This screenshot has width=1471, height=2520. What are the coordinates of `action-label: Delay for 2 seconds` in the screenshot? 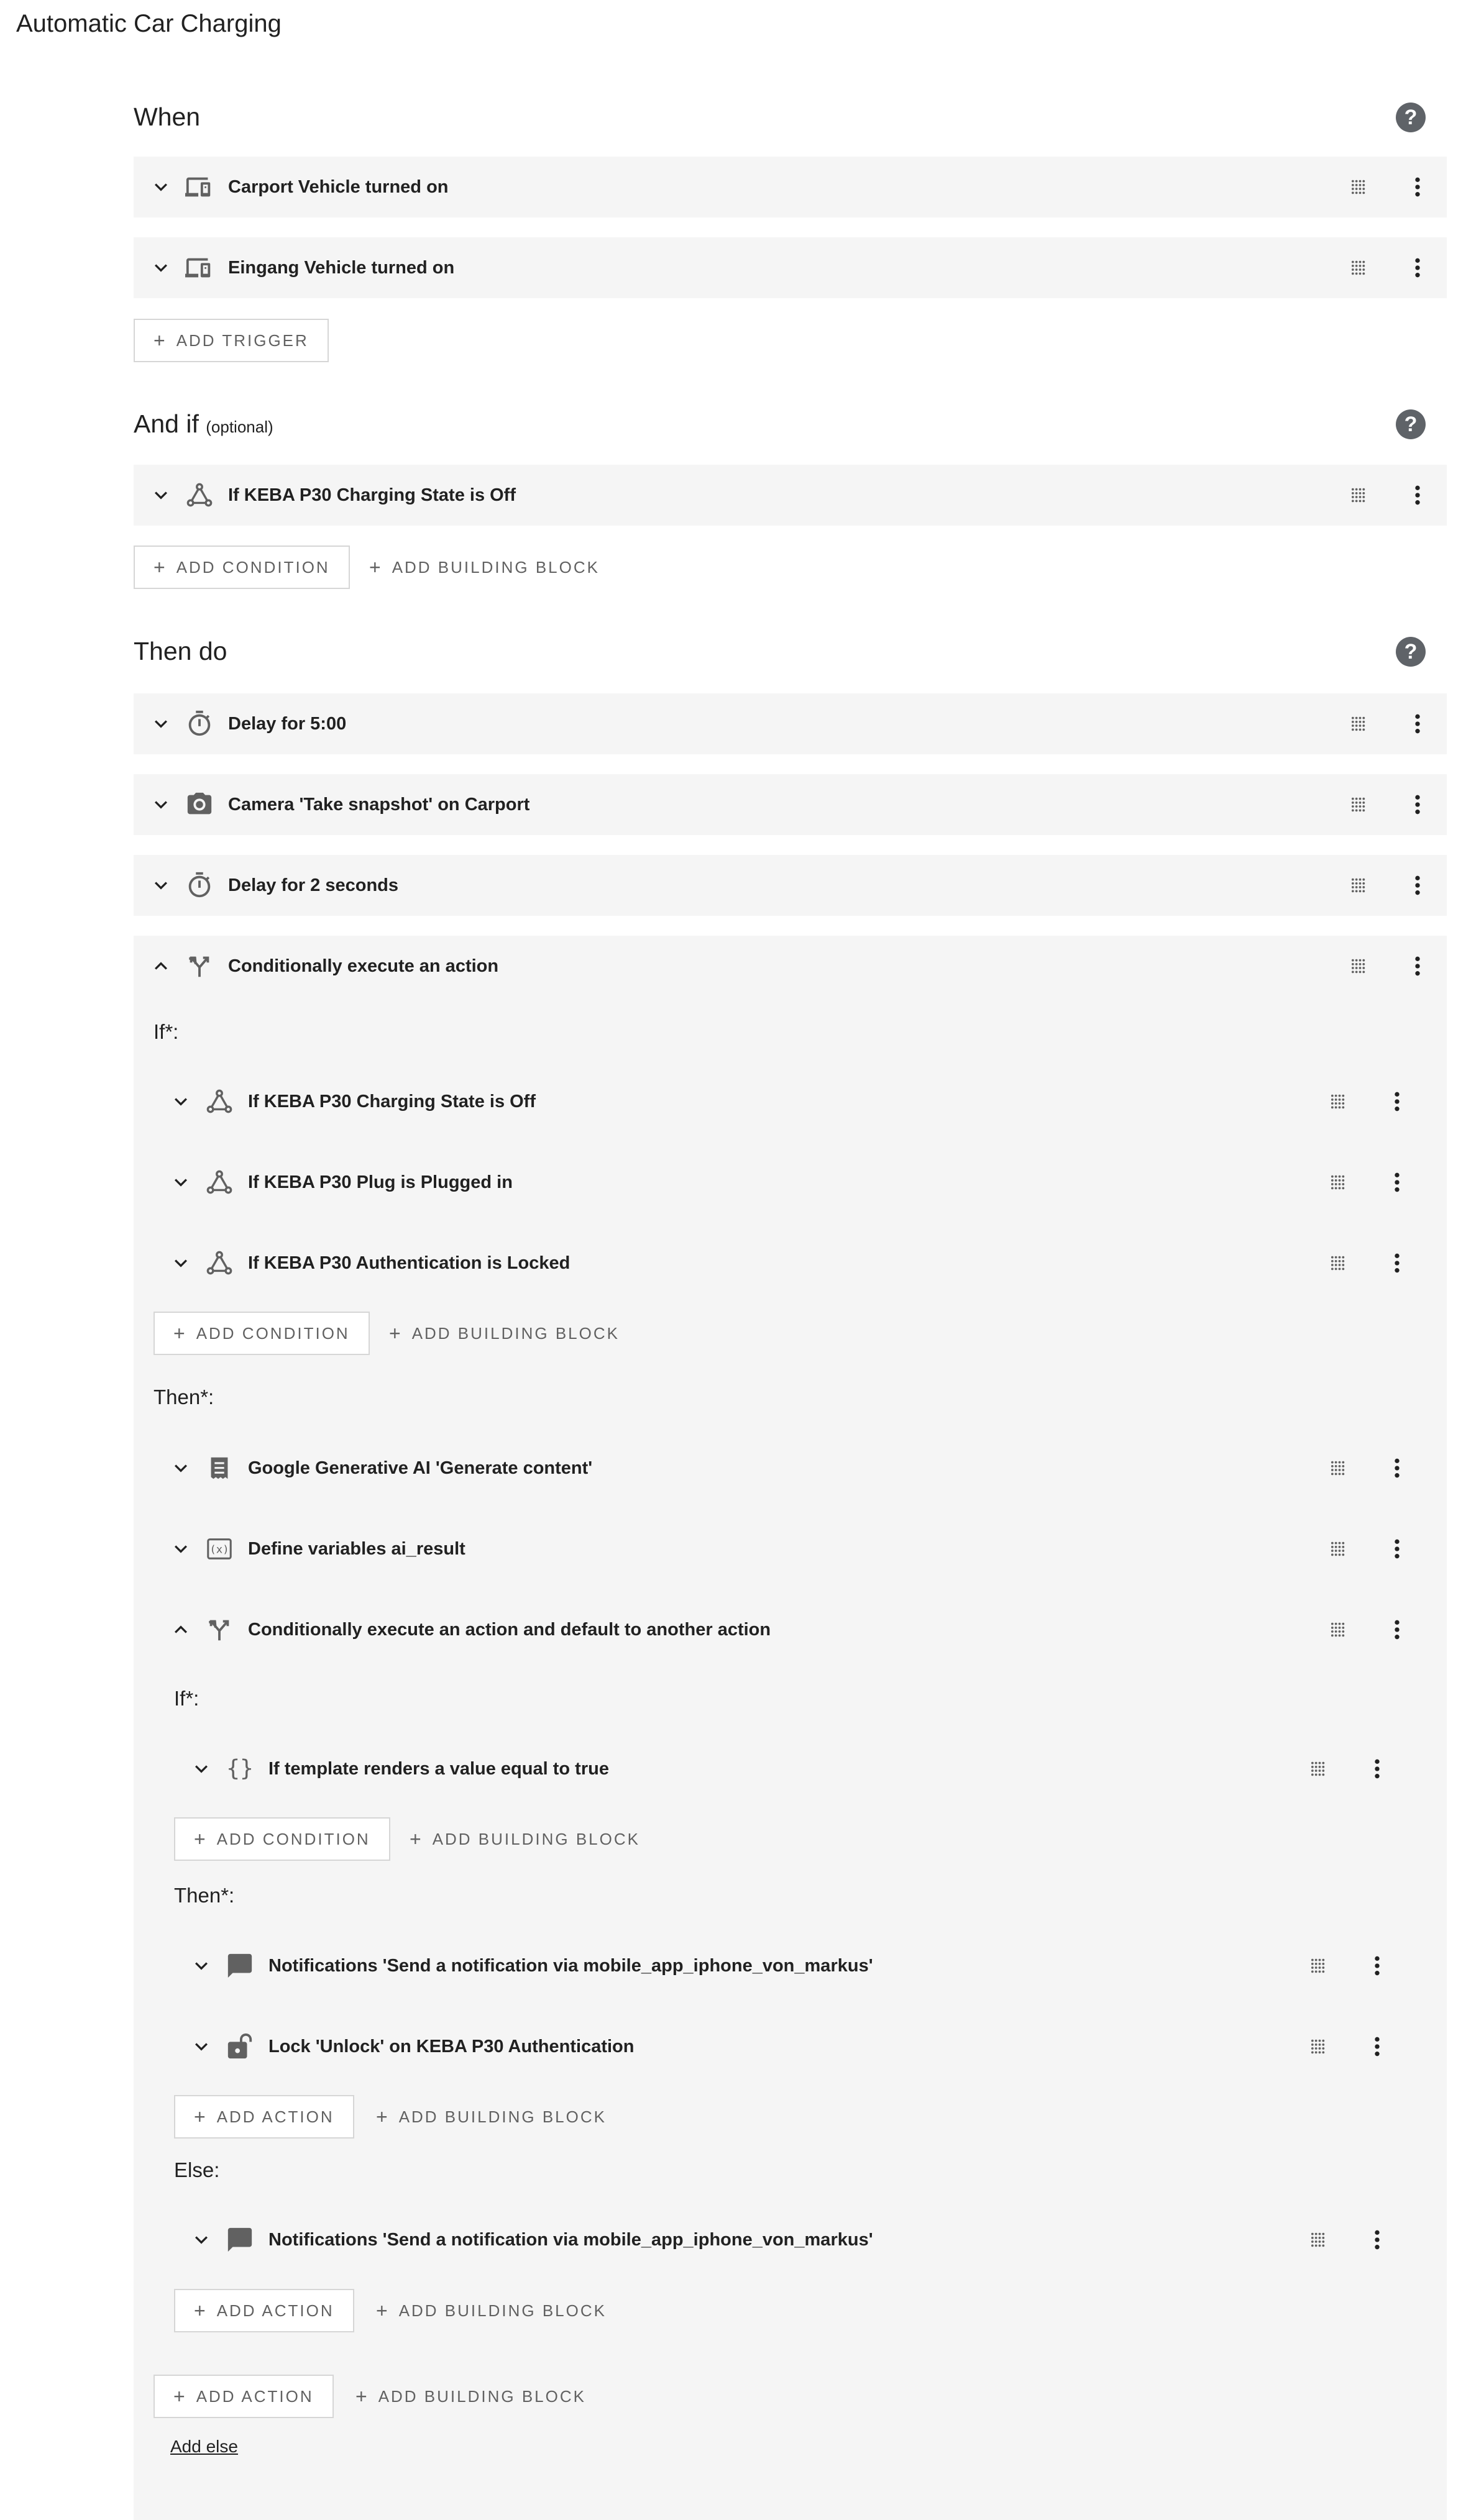 It's located at (313, 885).